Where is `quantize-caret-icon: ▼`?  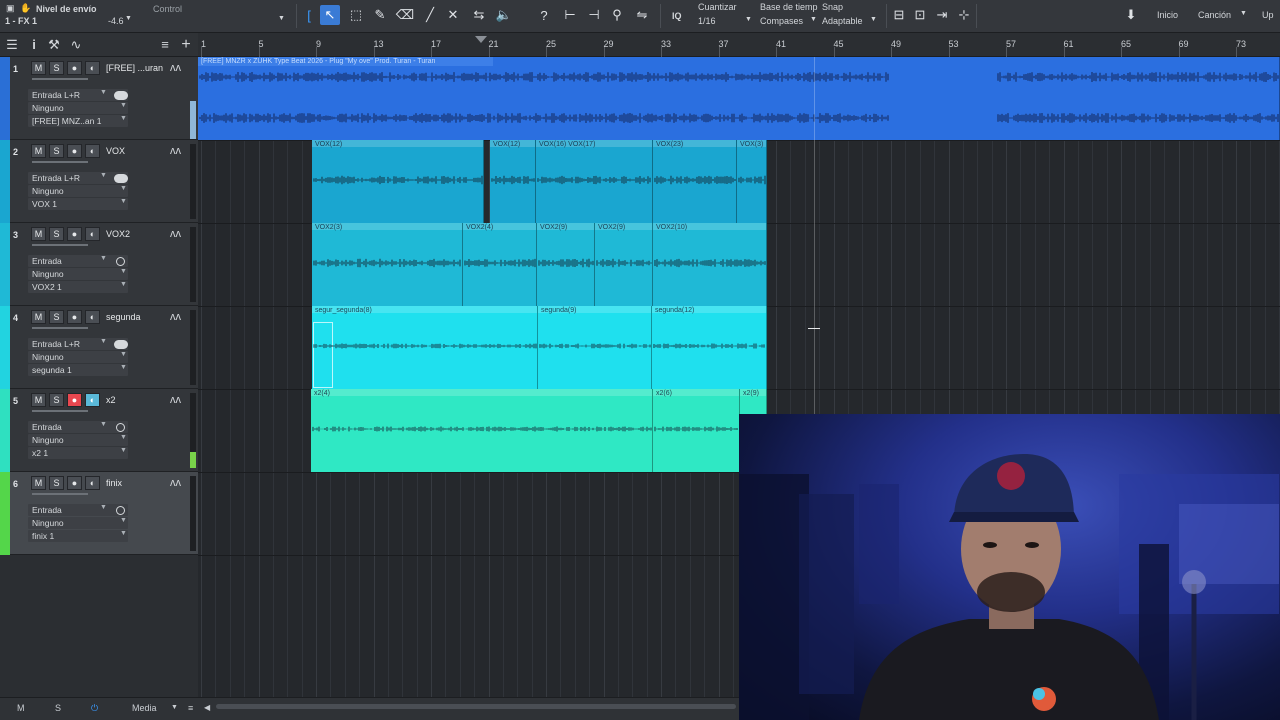
quantize-caret-icon: ▼ is located at coordinates (748, 19).